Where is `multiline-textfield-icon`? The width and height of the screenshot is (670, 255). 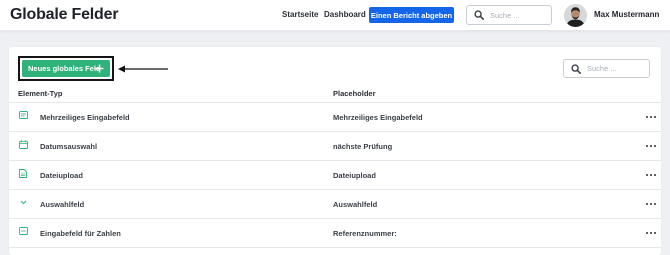
multiline-textfield-icon is located at coordinates (23, 115).